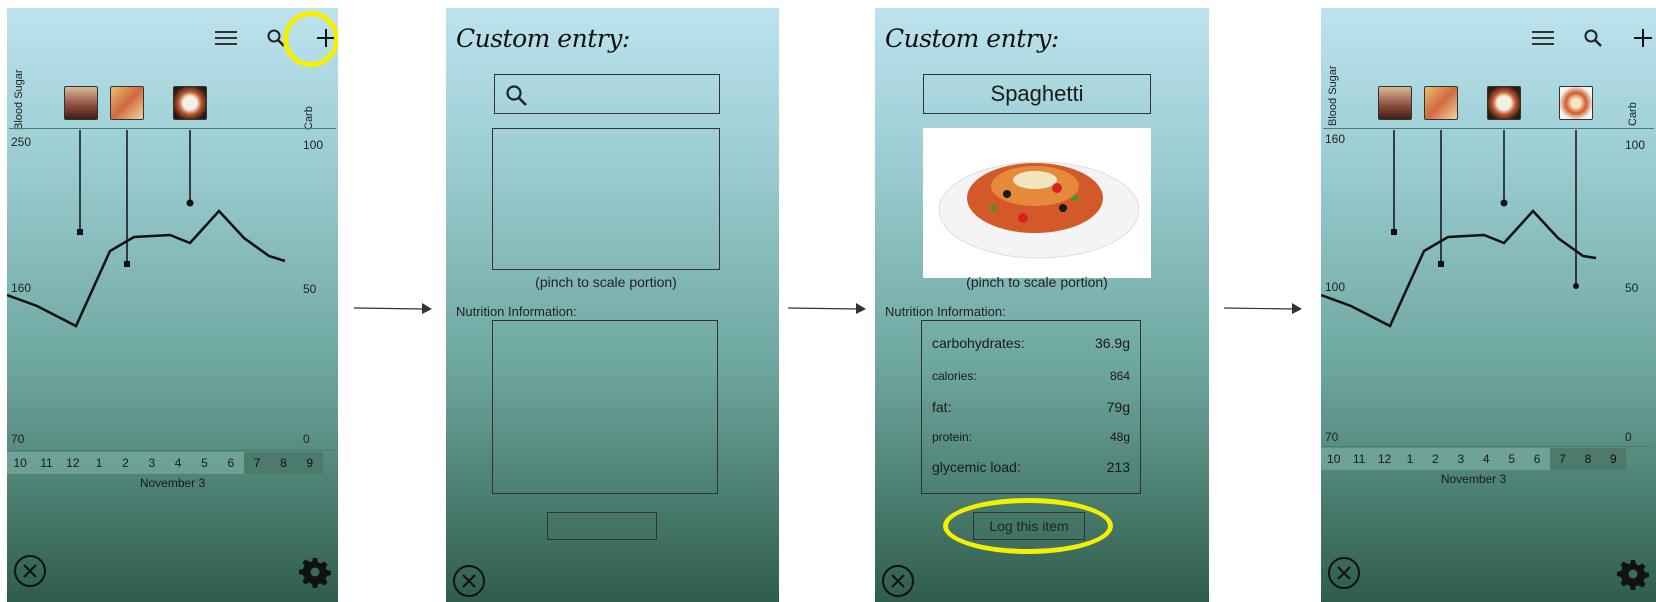  Describe the element at coordinates (1112, 343) in the screenshot. I see `nutrient-value: 36.9g` at that location.